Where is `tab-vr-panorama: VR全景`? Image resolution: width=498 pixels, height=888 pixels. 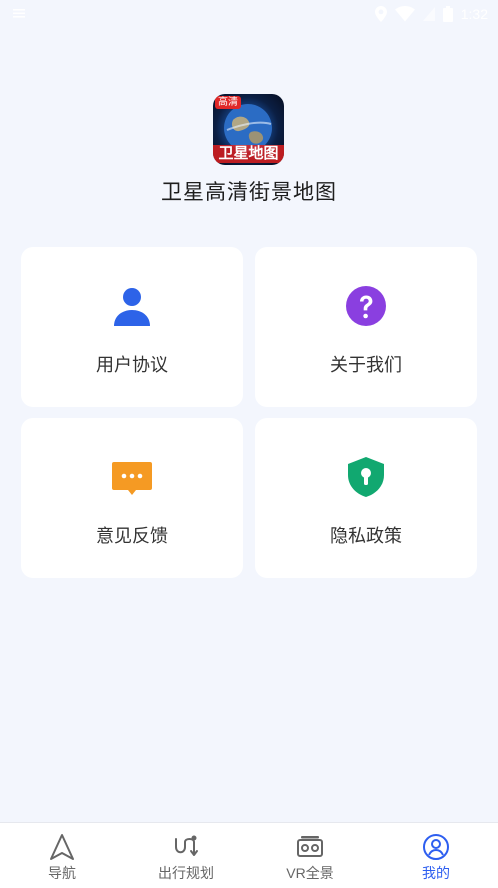
tab-vr-panorama: VR全景 is located at coordinates (310, 855).